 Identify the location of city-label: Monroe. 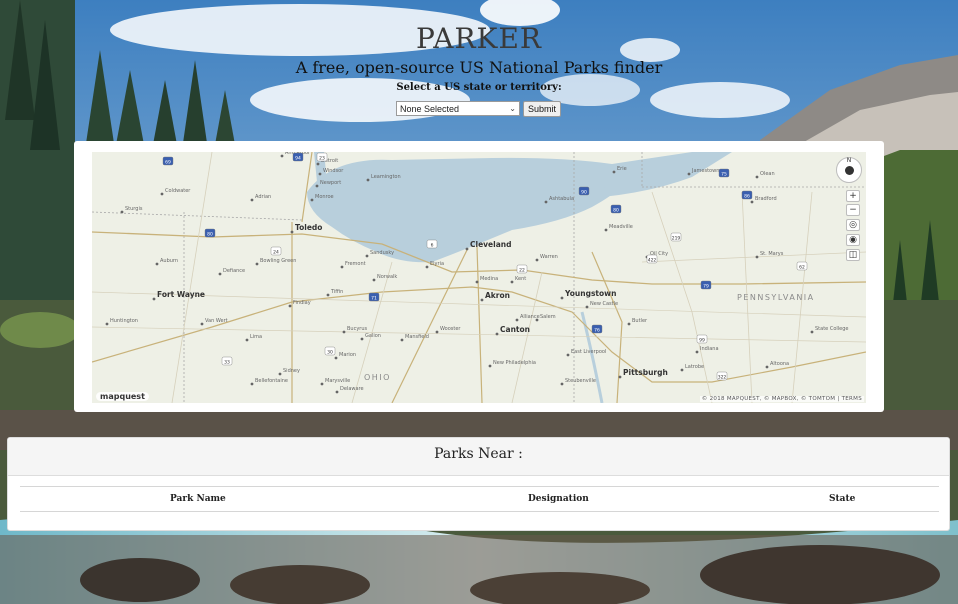
(324, 197).